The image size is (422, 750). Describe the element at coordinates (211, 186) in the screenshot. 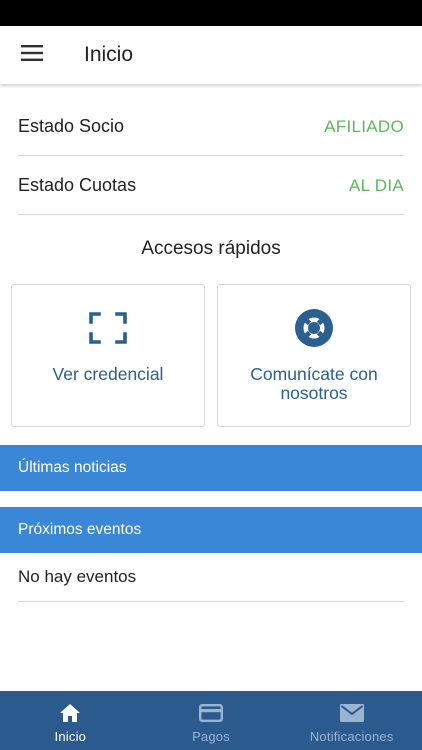

I see `status-row-cuotas: Estado Cuotas AL DIA` at that location.